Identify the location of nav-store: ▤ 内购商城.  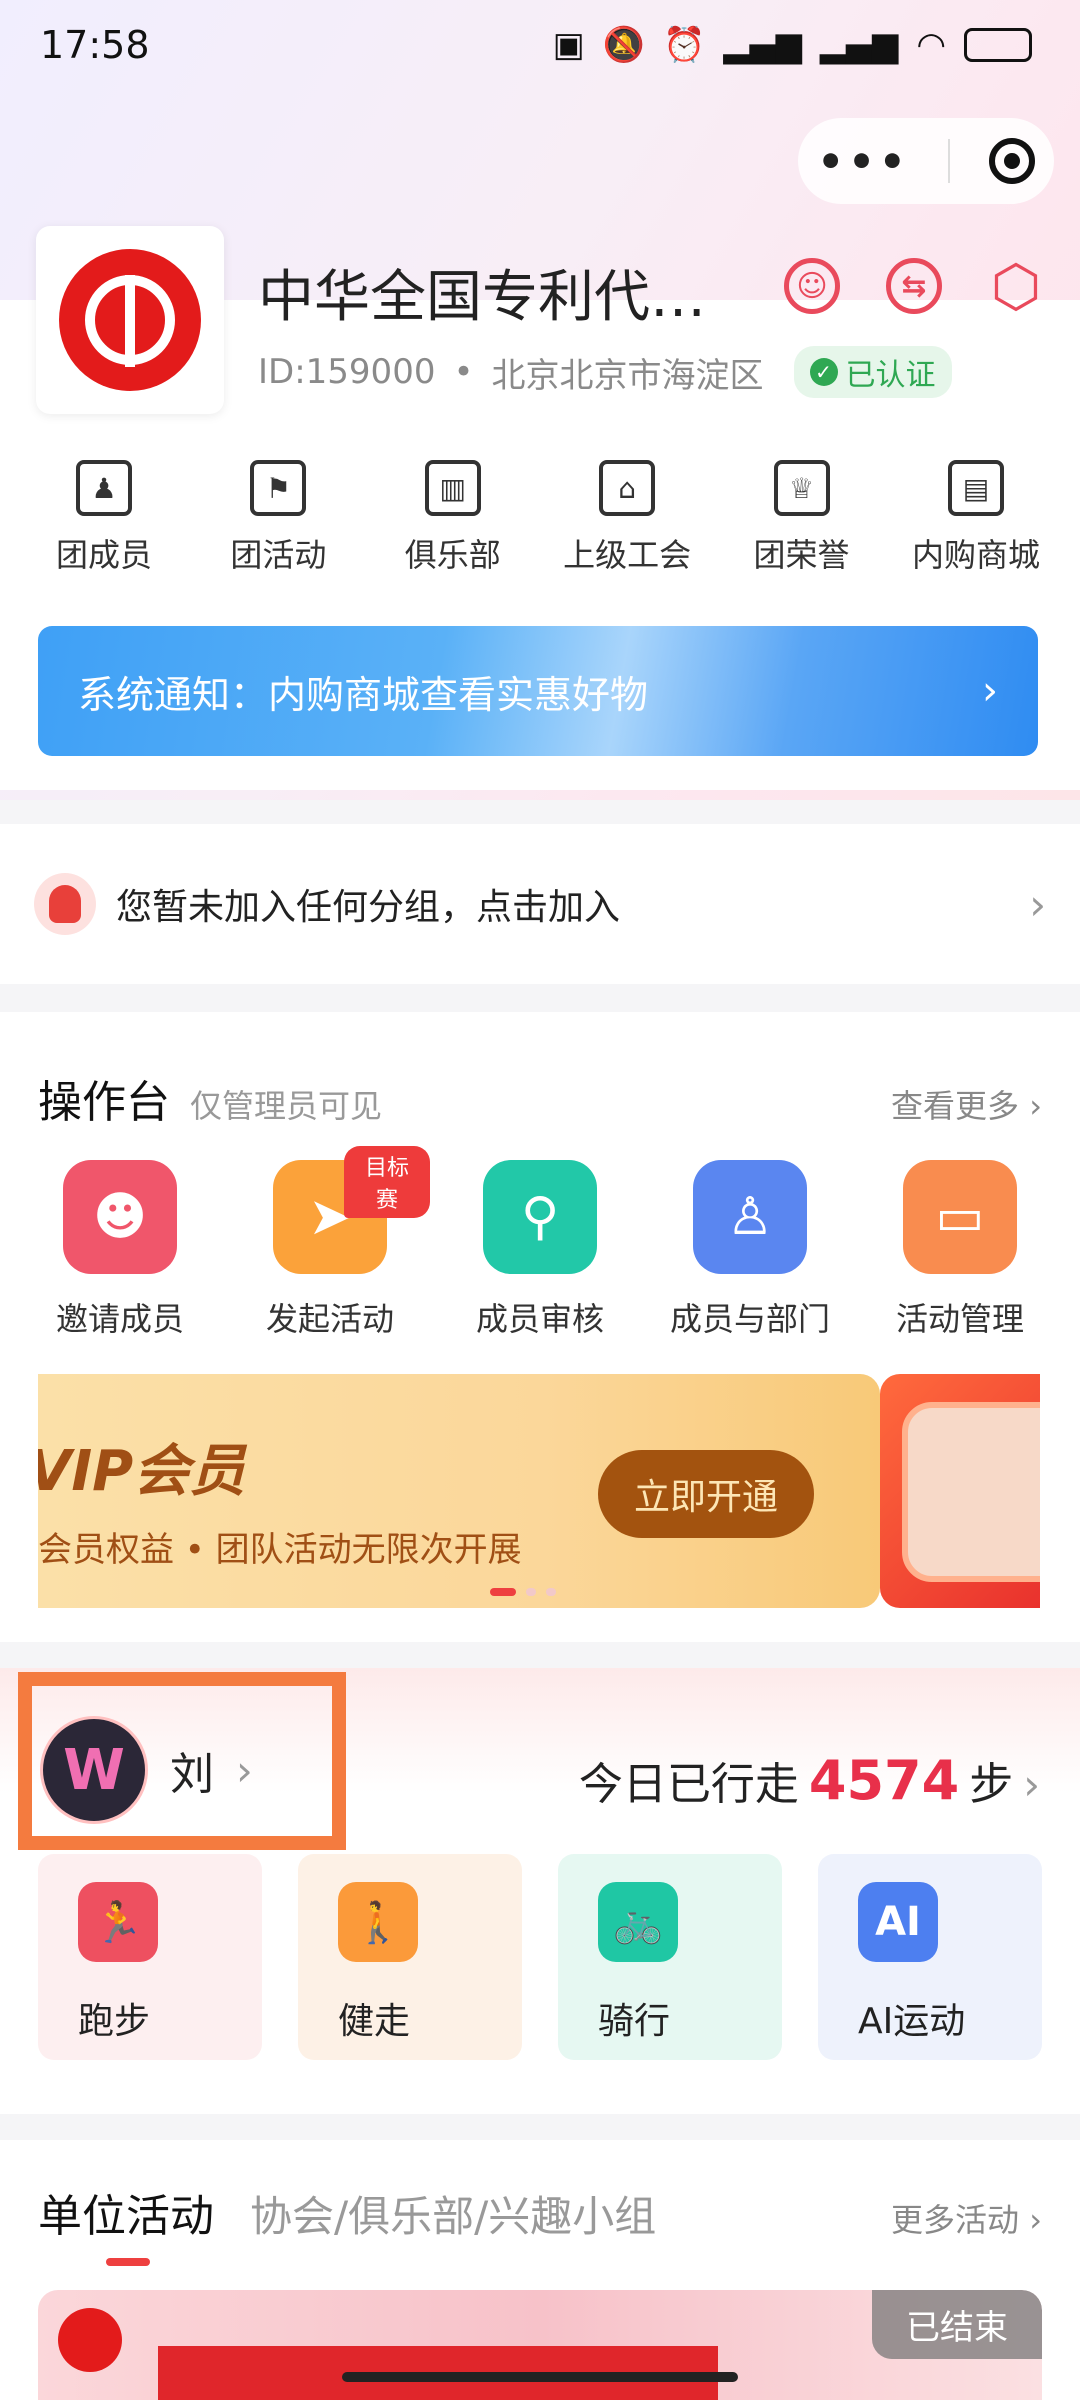
(976, 518).